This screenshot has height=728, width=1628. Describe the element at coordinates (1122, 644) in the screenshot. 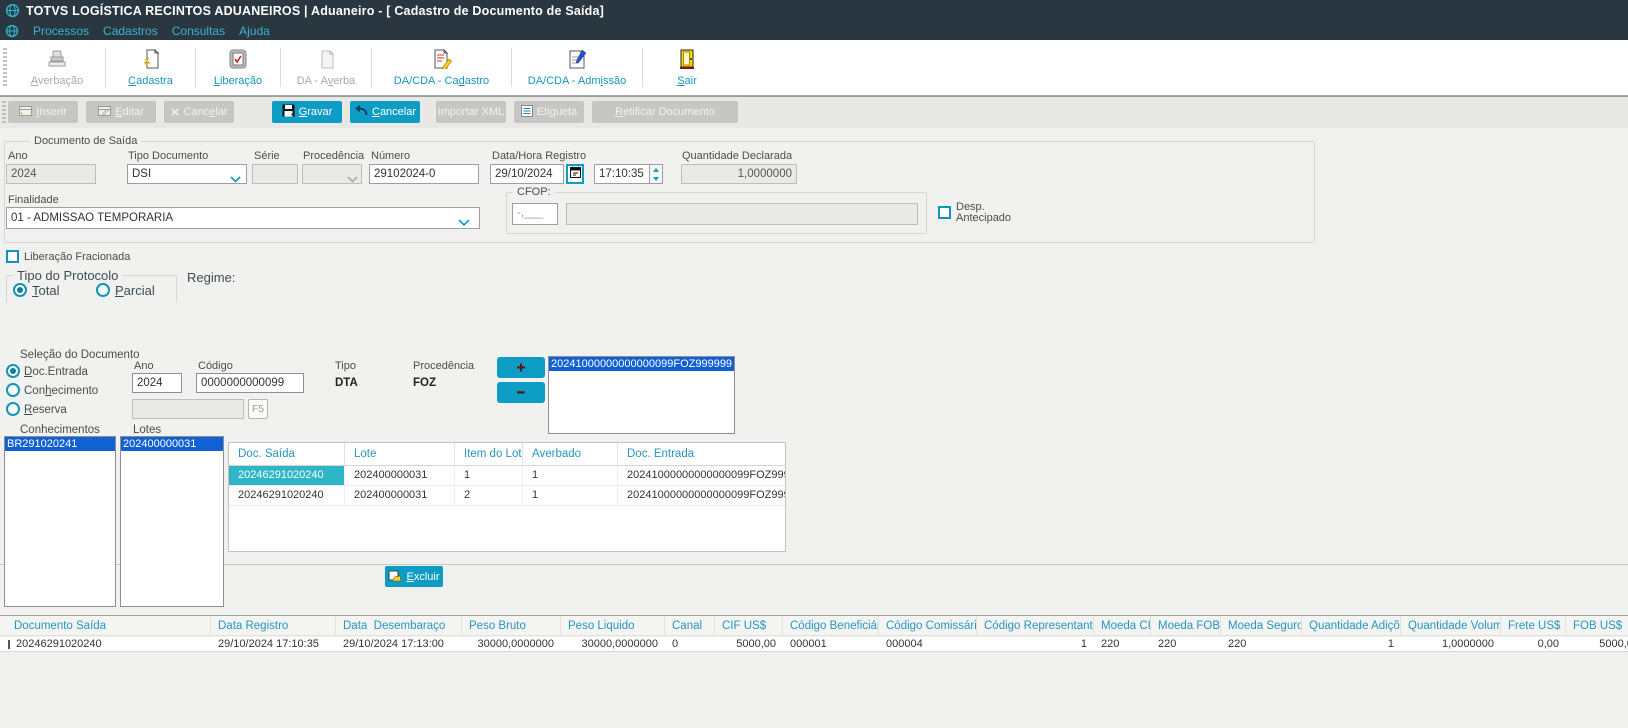

I see `grid-cell-moeda-cif: 220` at that location.